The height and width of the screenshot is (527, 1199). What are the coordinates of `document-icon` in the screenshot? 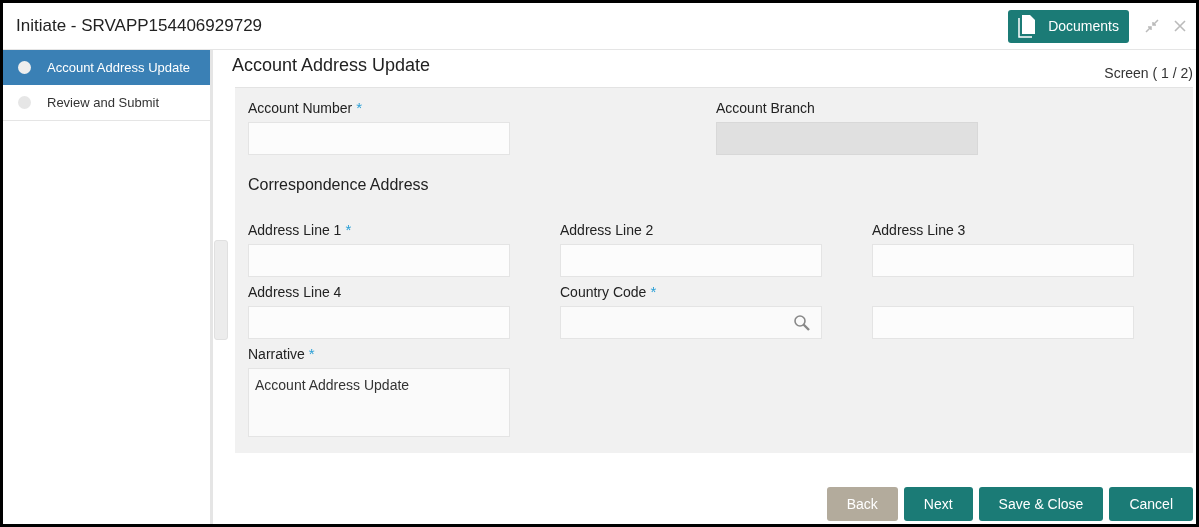 It's located at (1027, 26).